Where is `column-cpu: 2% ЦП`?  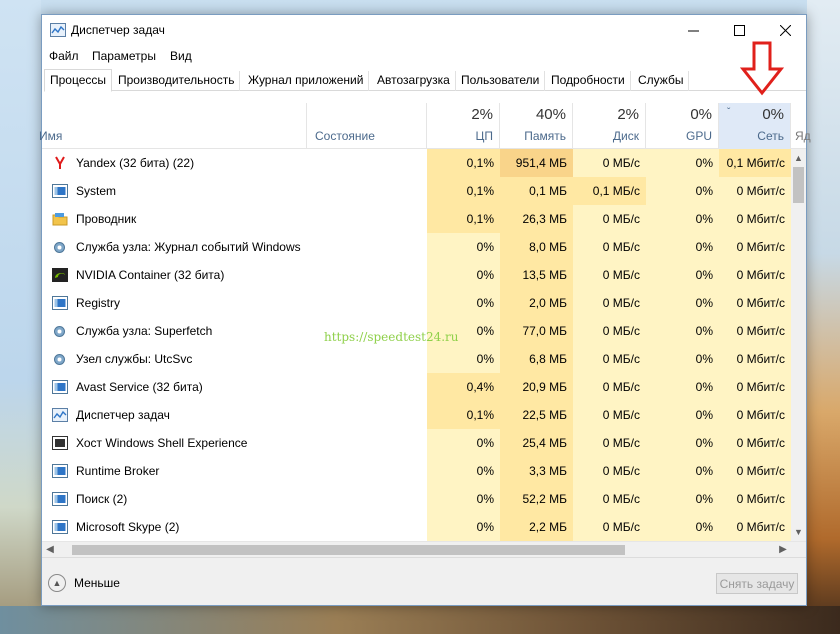
column-cpu: 2% ЦП is located at coordinates (463, 126).